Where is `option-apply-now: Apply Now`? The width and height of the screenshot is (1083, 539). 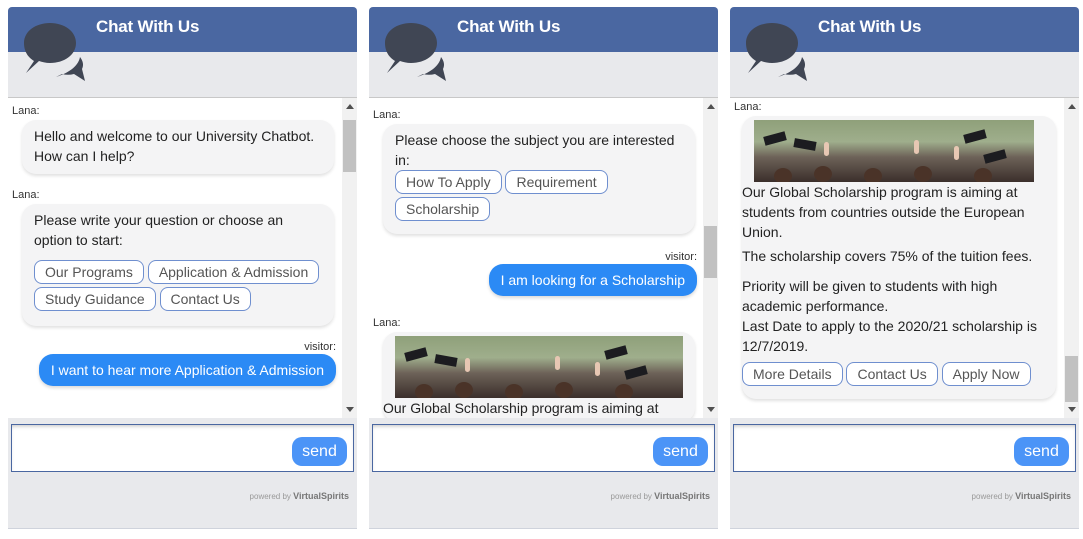 option-apply-now: Apply Now is located at coordinates (986, 374).